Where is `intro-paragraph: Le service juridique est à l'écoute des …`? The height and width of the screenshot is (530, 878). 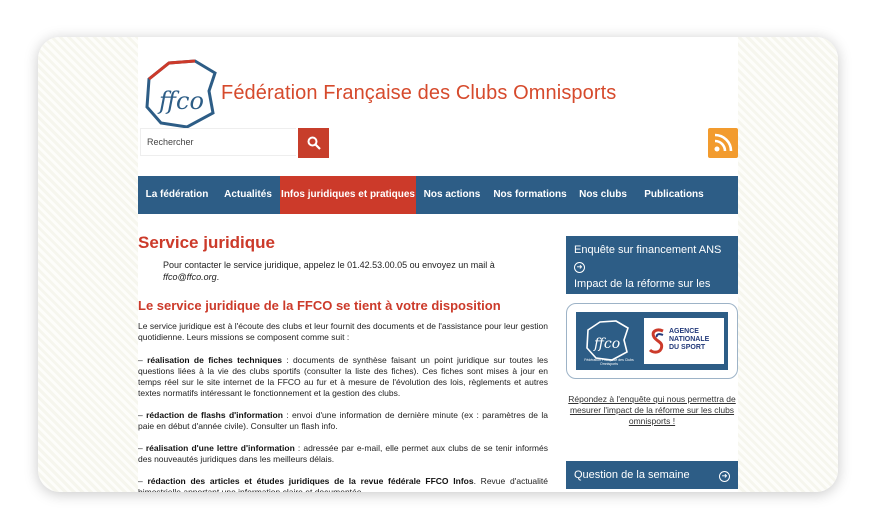
intro-paragraph: Le service juridique est à l'écoute des … is located at coordinates (343, 331).